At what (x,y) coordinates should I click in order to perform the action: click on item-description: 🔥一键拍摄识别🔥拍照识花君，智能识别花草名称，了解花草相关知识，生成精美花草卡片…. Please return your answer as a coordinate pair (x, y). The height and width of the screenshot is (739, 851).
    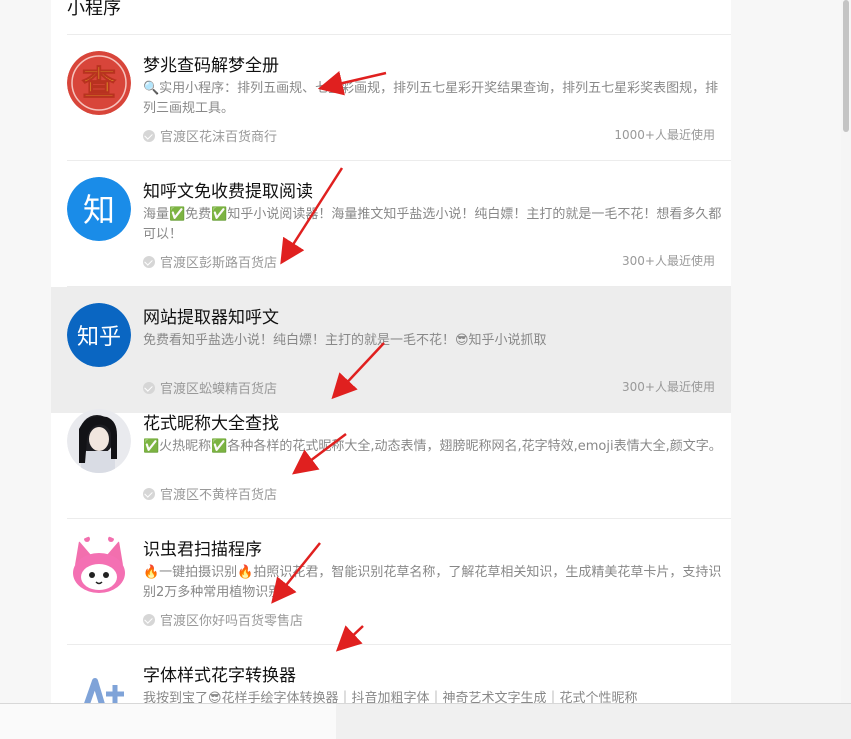
    Looking at the image, I should click on (432, 582).